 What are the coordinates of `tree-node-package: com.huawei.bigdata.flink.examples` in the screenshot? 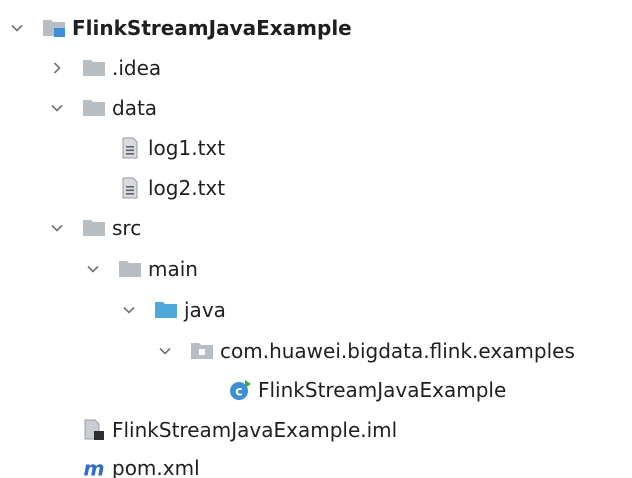 It's located at (364, 351).